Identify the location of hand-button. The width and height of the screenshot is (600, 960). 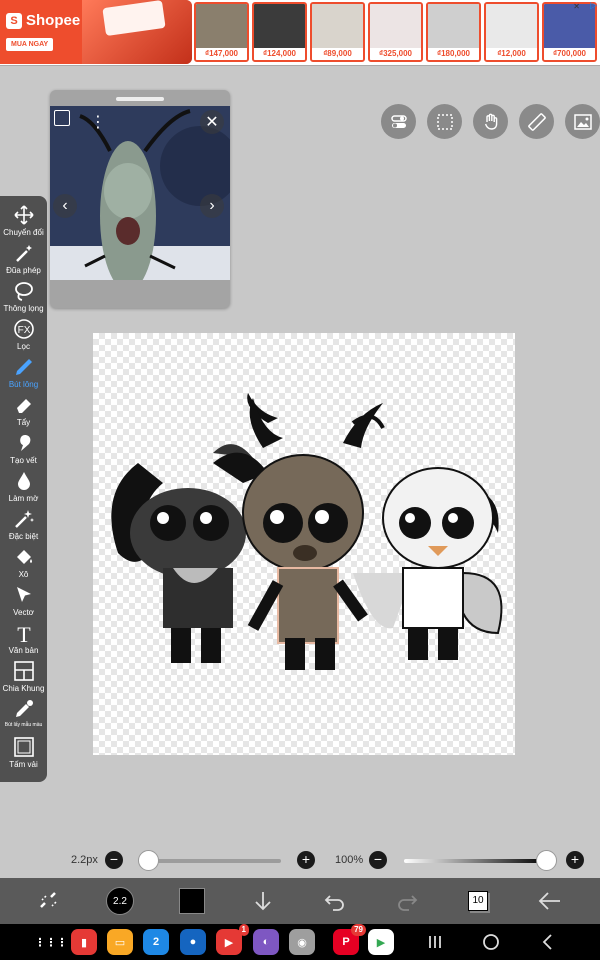
(490, 121).